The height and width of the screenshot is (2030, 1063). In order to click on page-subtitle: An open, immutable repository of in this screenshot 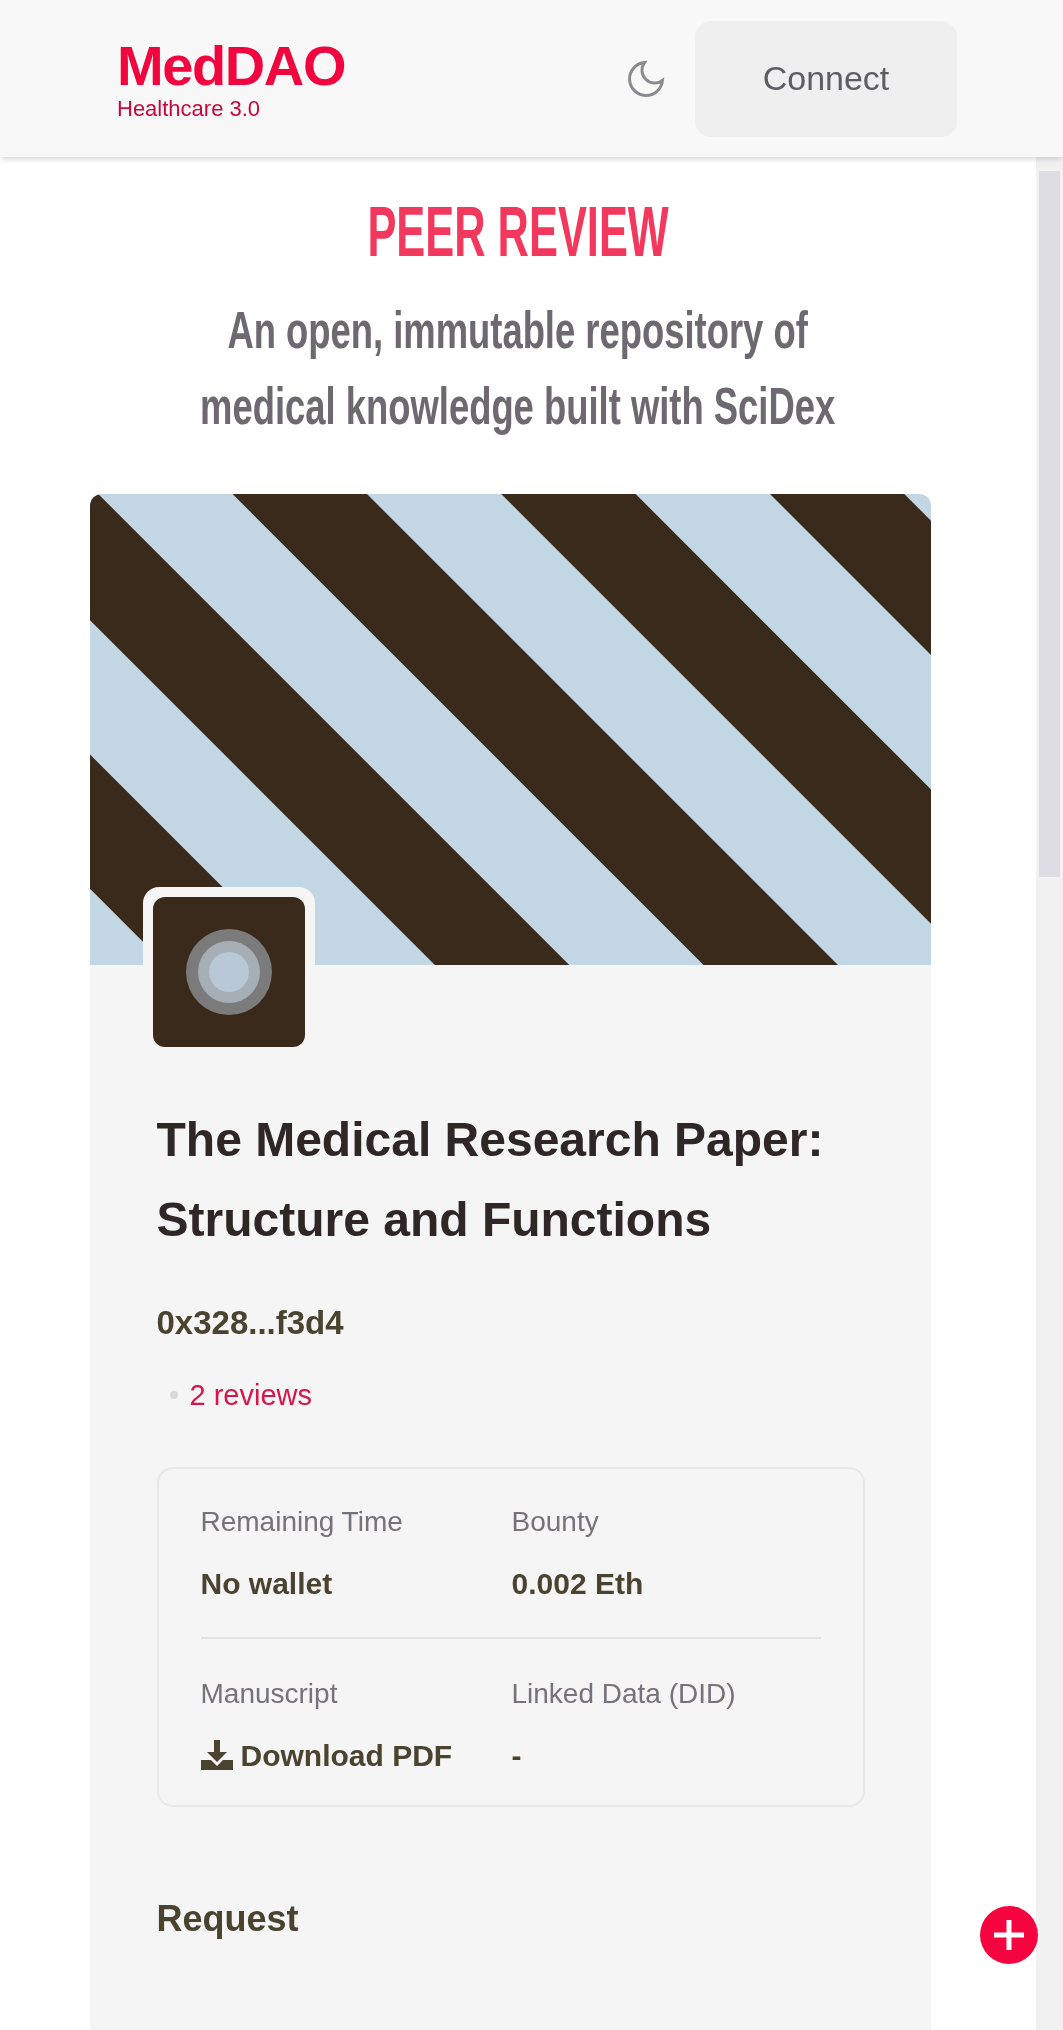, I will do `click(518, 330)`.